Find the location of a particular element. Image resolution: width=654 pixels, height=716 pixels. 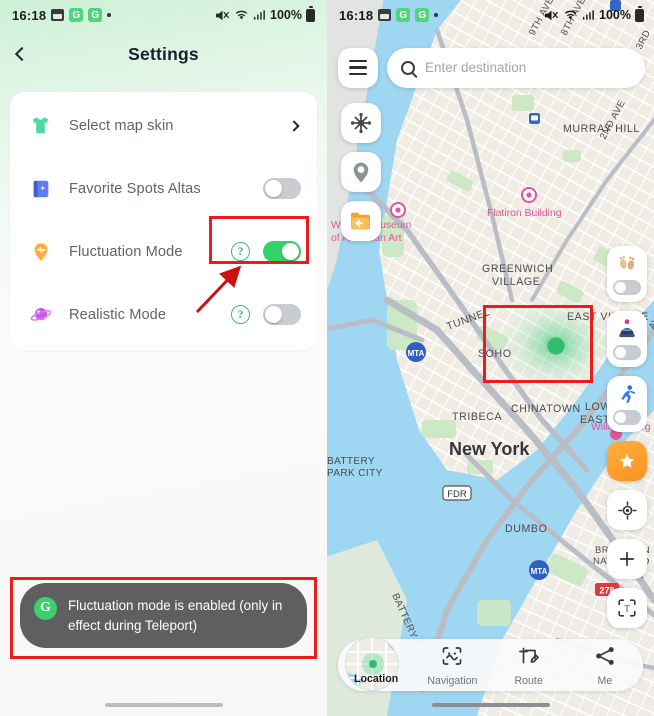

planet-icon is located at coordinates (40, 314).